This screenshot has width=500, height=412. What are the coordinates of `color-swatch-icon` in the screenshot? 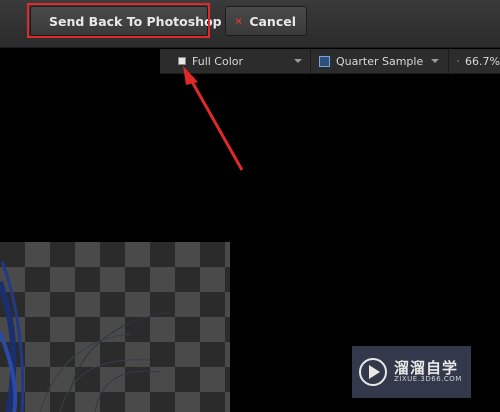 It's located at (182, 61).